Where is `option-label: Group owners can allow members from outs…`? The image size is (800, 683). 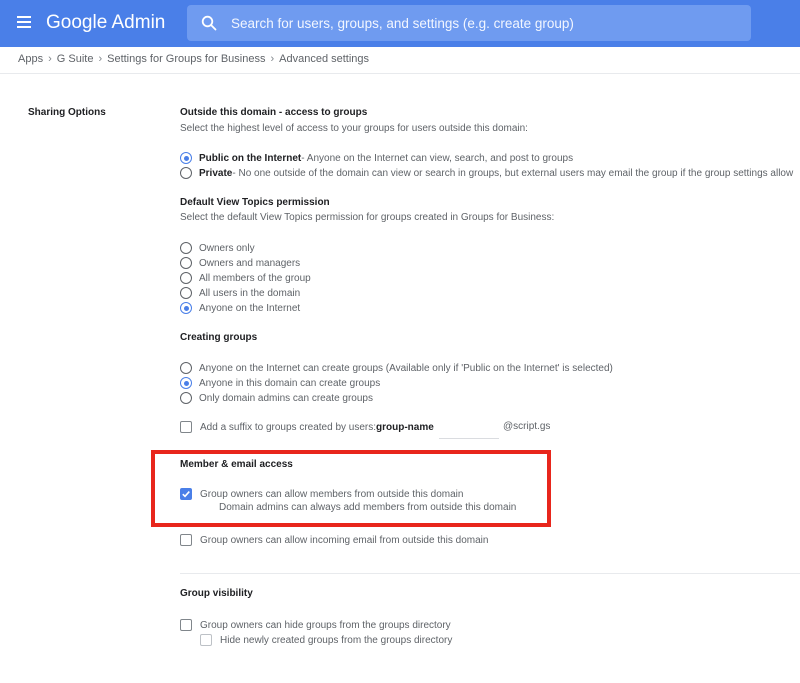 option-label: Group owners can allow members from outs… is located at coordinates (332, 494).